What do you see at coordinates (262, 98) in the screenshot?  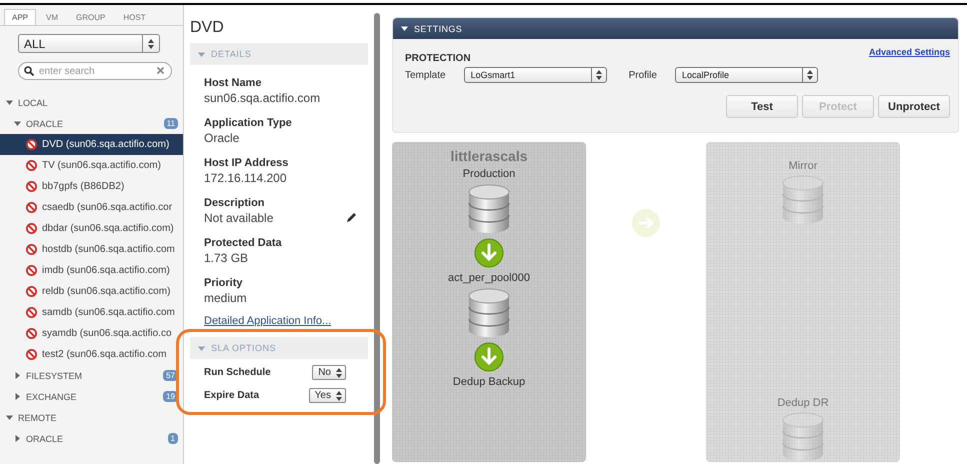 I see `field-value: sun06.sqa.actifio.com` at bounding box center [262, 98].